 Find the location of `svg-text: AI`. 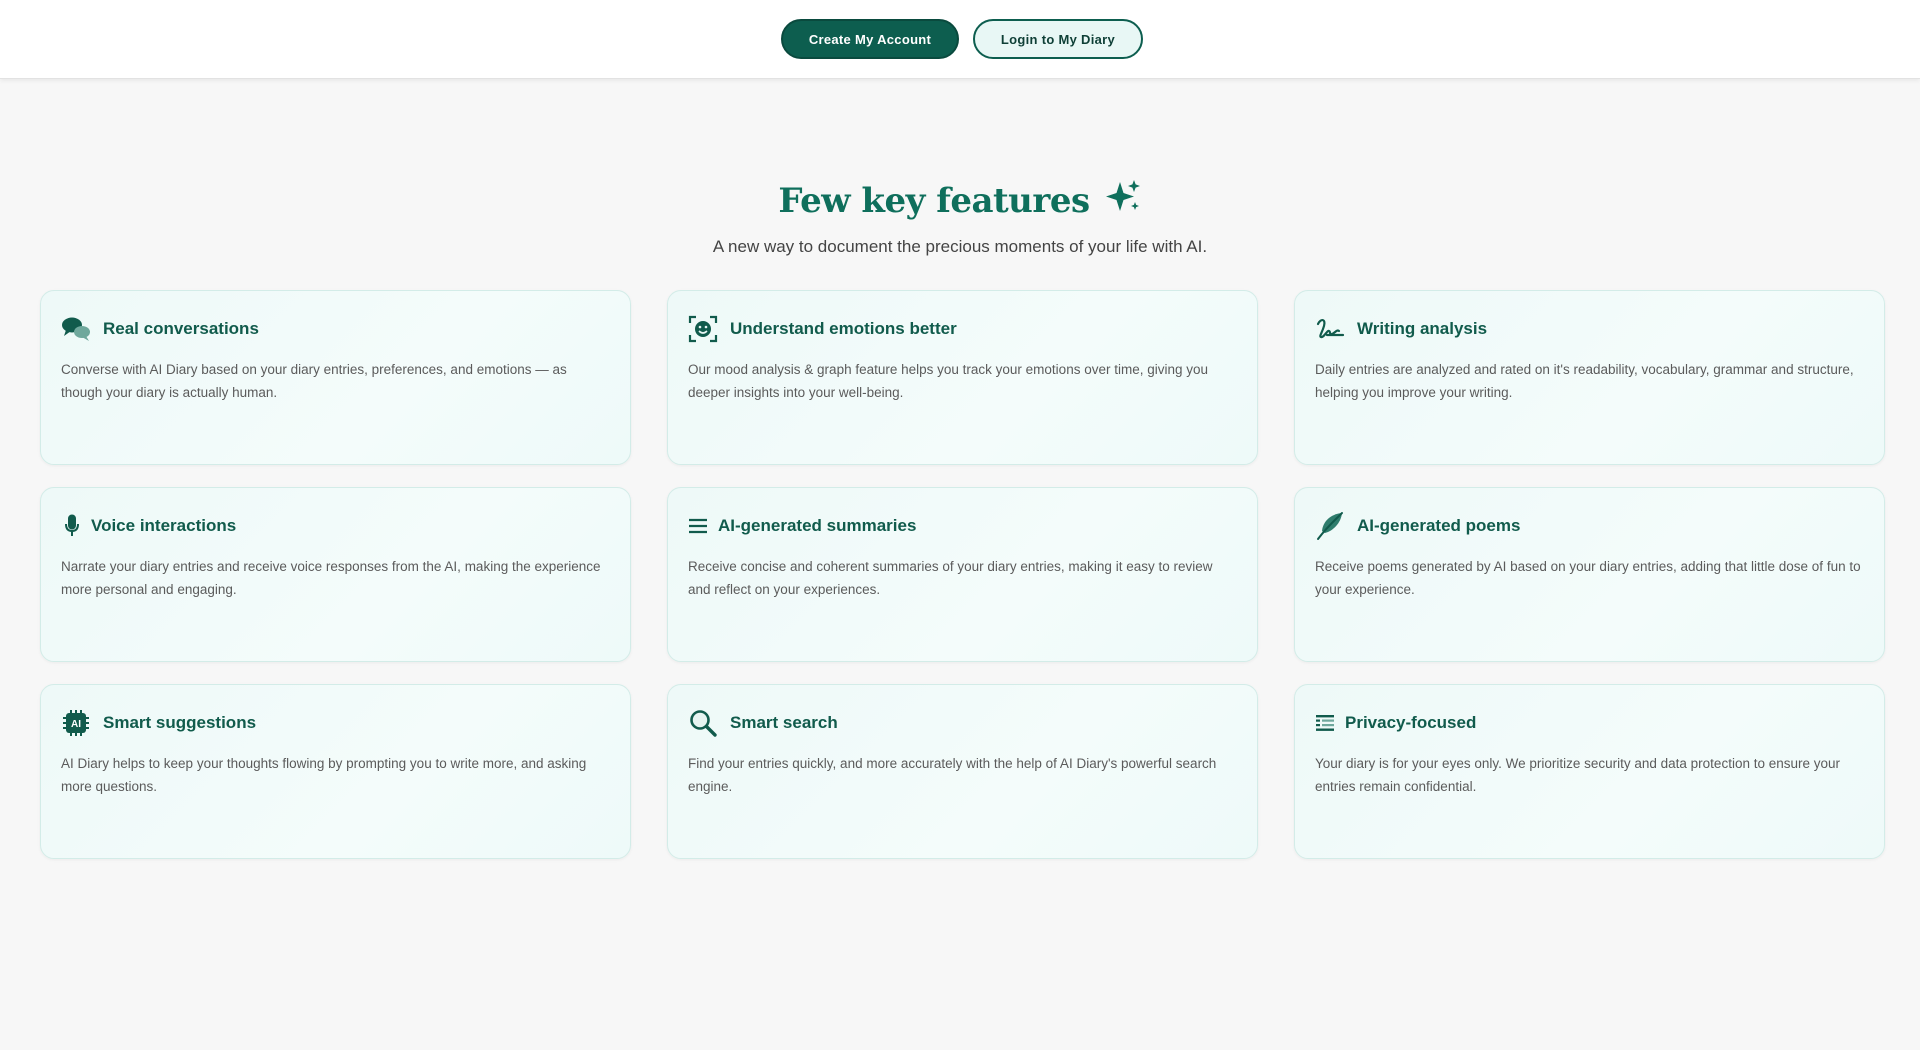

svg-text: AI is located at coordinates (76, 724).